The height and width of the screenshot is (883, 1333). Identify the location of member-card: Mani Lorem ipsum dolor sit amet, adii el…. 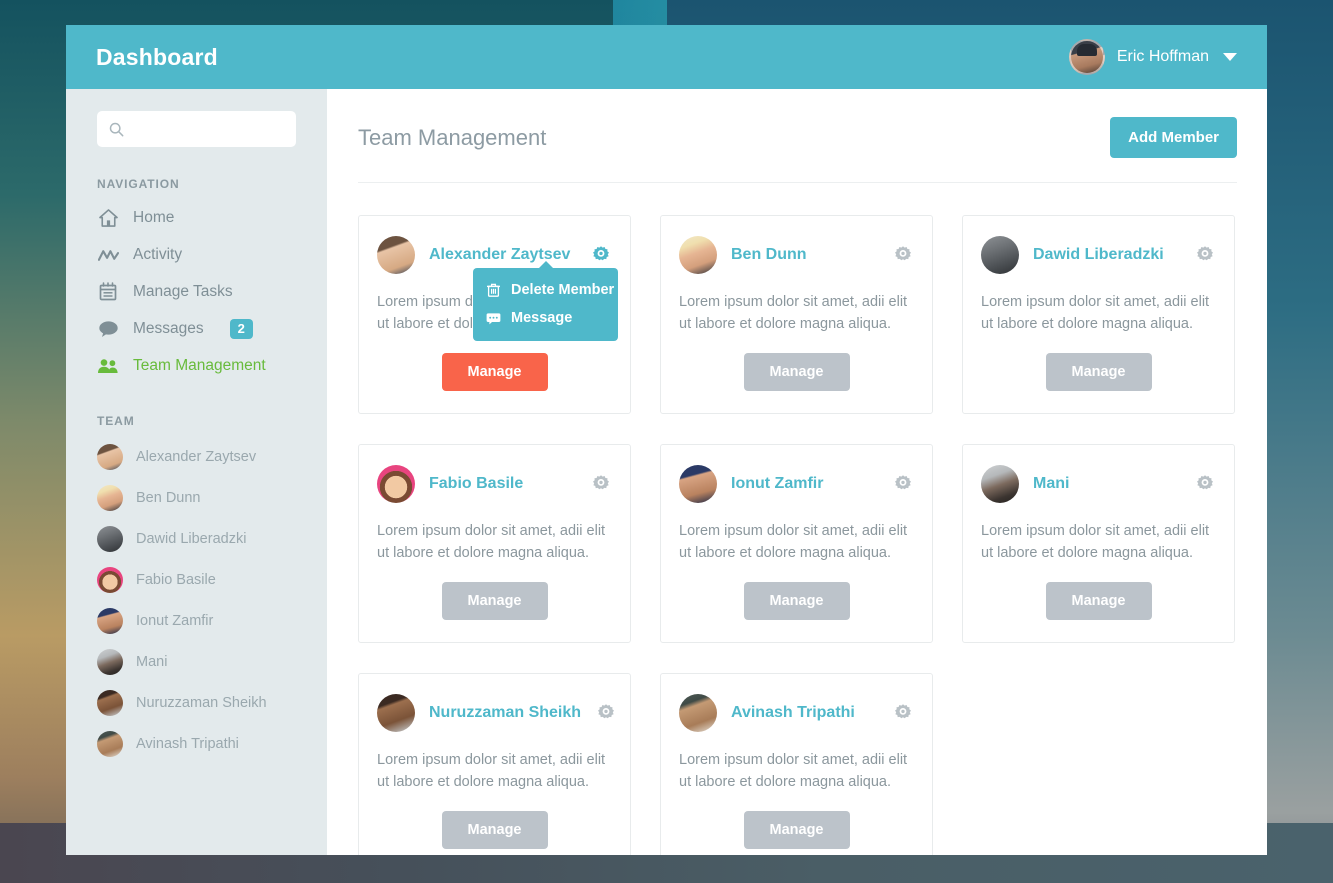
(1098, 543).